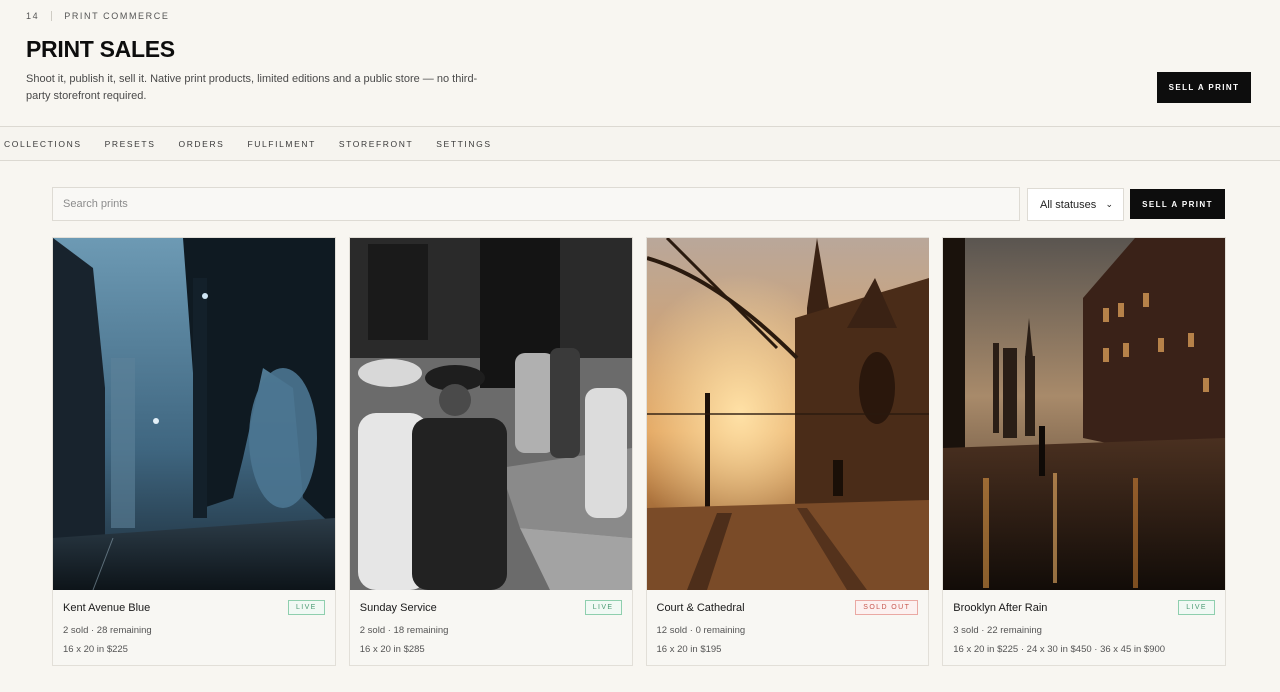  What do you see at coordinates (107, 630) in the screenshot?
I see `print-sales-meta: 2 sold · 28 remaining` at bounding box center [107, 630].